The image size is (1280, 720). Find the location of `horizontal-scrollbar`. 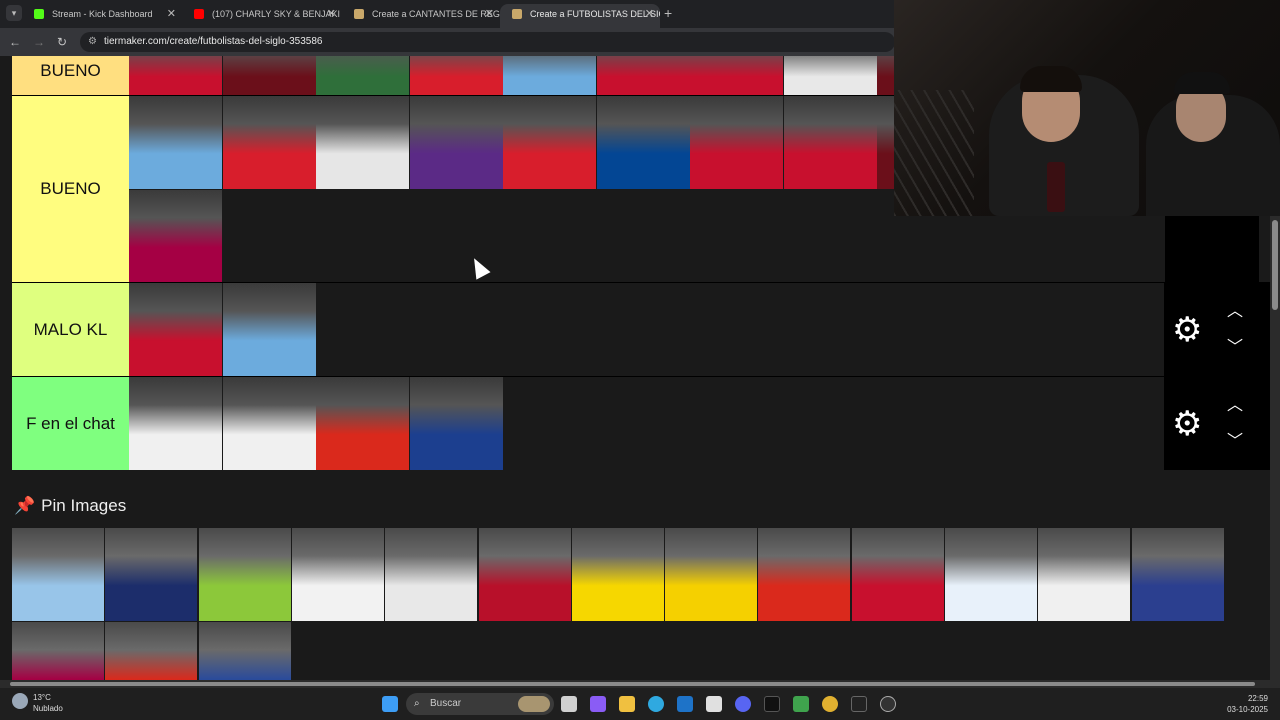

horizontal-scrollbar is located at coordinates (640, 684).